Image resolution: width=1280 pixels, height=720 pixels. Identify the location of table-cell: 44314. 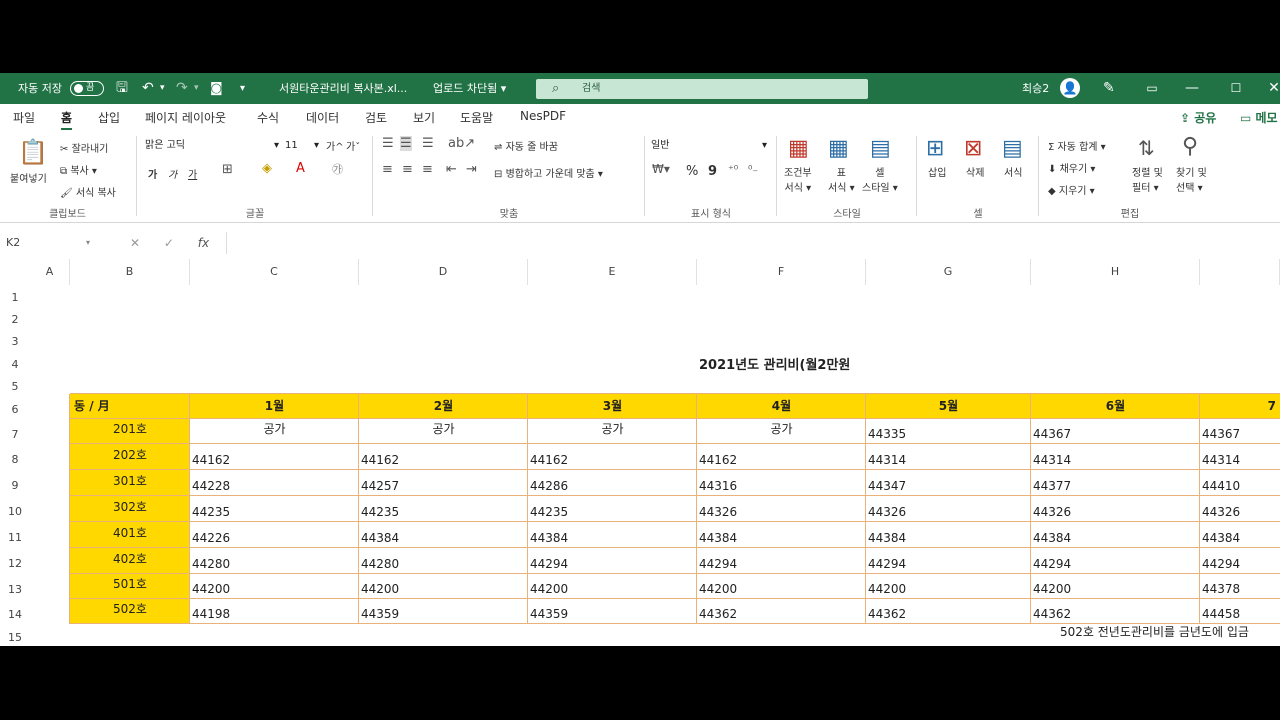
(1115, 457).